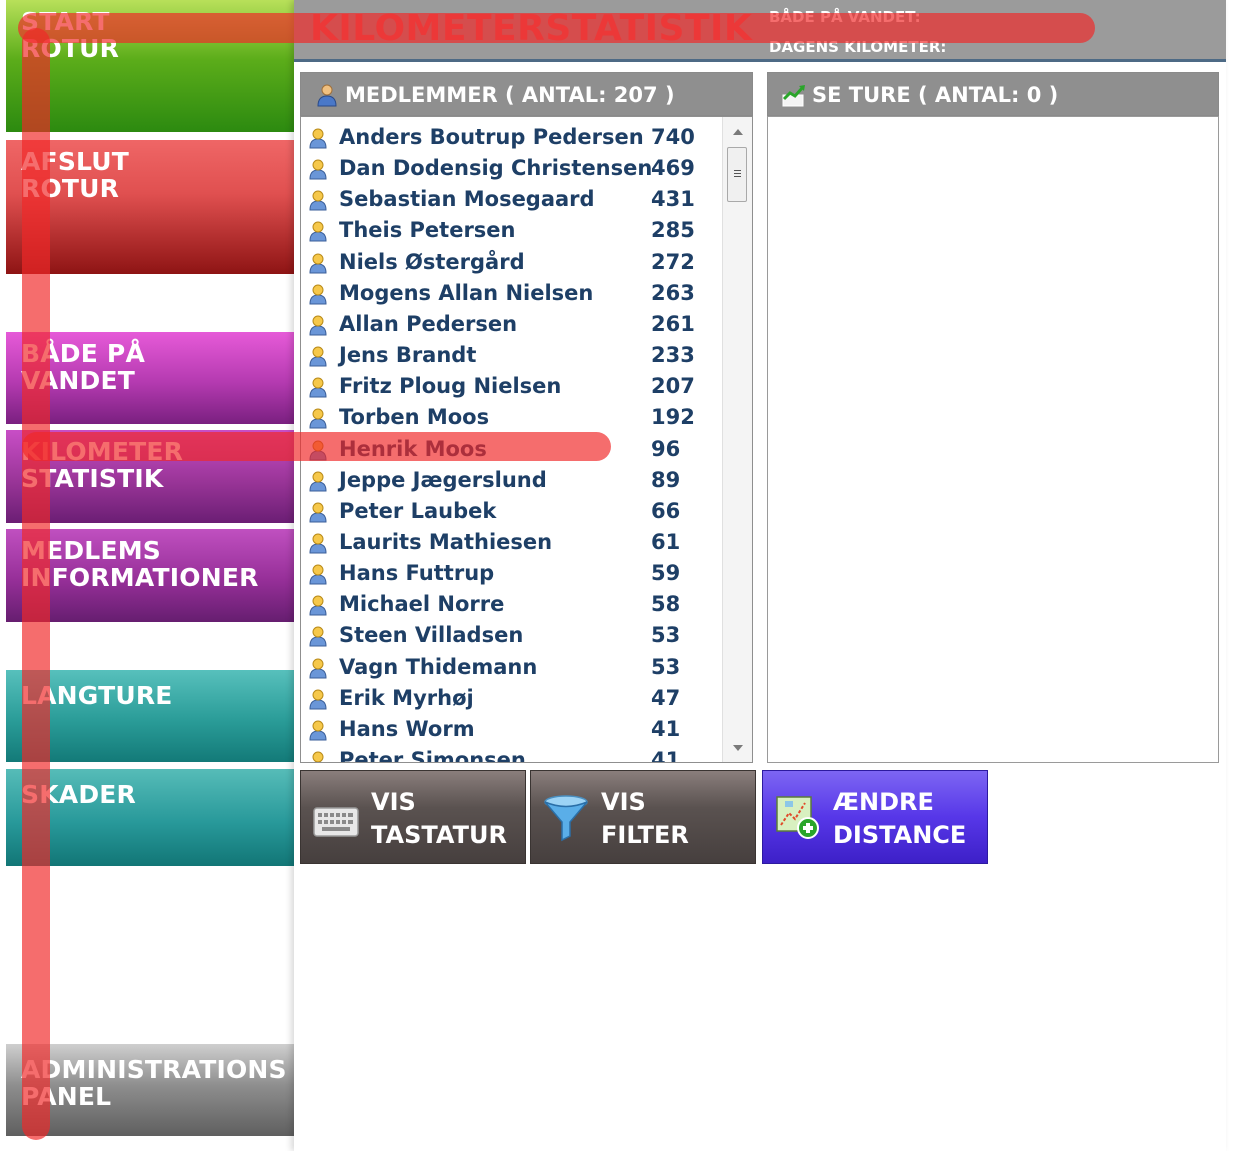 This screenshot has width=1244, height=1151. I want to click on member-km: 89, so click(666, 479).